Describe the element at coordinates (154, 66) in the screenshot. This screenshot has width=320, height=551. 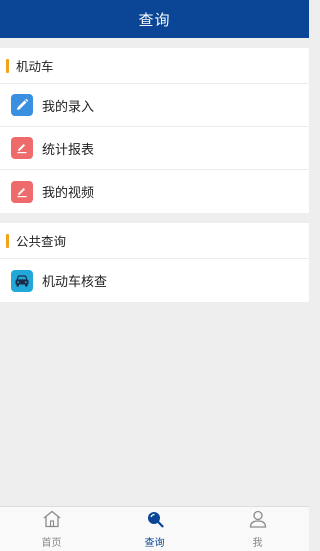
I see `section-header: 机动车` at that location.